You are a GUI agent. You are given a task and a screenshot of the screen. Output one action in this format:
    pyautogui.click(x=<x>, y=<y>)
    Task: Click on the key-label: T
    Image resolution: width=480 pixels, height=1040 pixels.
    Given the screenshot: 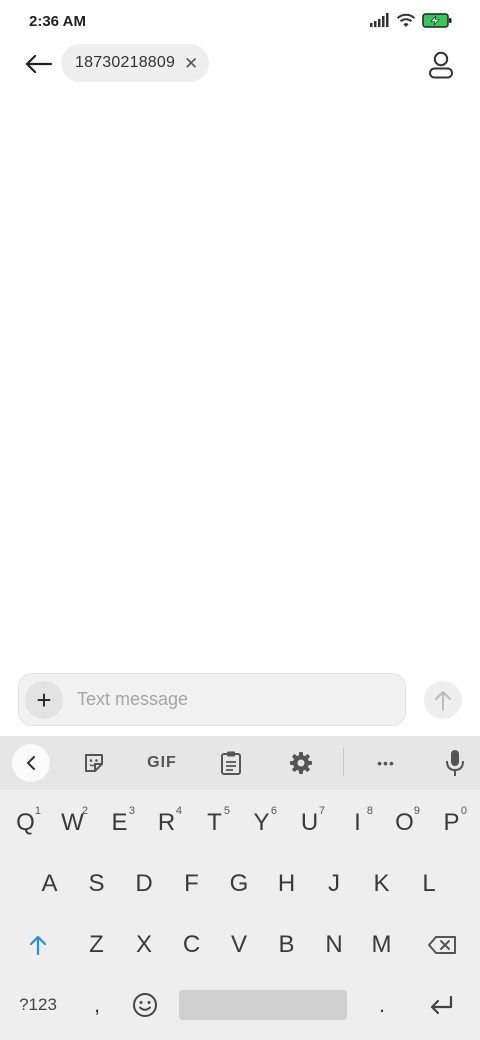 What is the action you would take?
    pyautogui.click(x=214, y=822)
    